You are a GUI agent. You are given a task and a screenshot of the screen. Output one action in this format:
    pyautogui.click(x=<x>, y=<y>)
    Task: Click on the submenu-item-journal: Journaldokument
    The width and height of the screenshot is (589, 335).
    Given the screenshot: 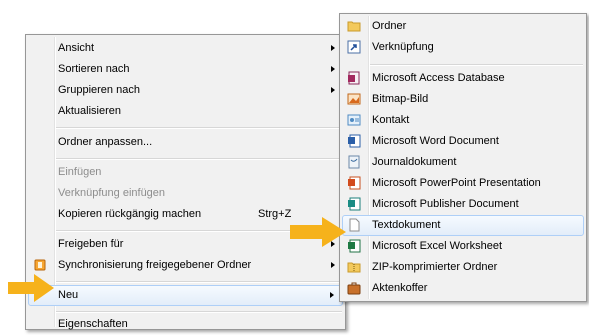 What is the action you would take?
    pyautogui.click(x=463, y=162)
    